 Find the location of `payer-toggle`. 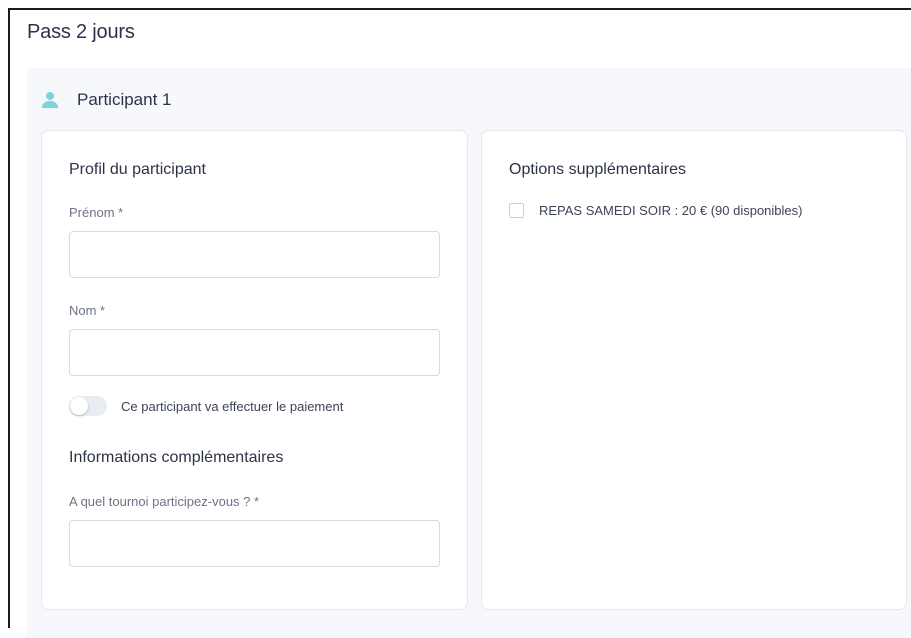

payer-toggle is located at coordinates (88, 406).